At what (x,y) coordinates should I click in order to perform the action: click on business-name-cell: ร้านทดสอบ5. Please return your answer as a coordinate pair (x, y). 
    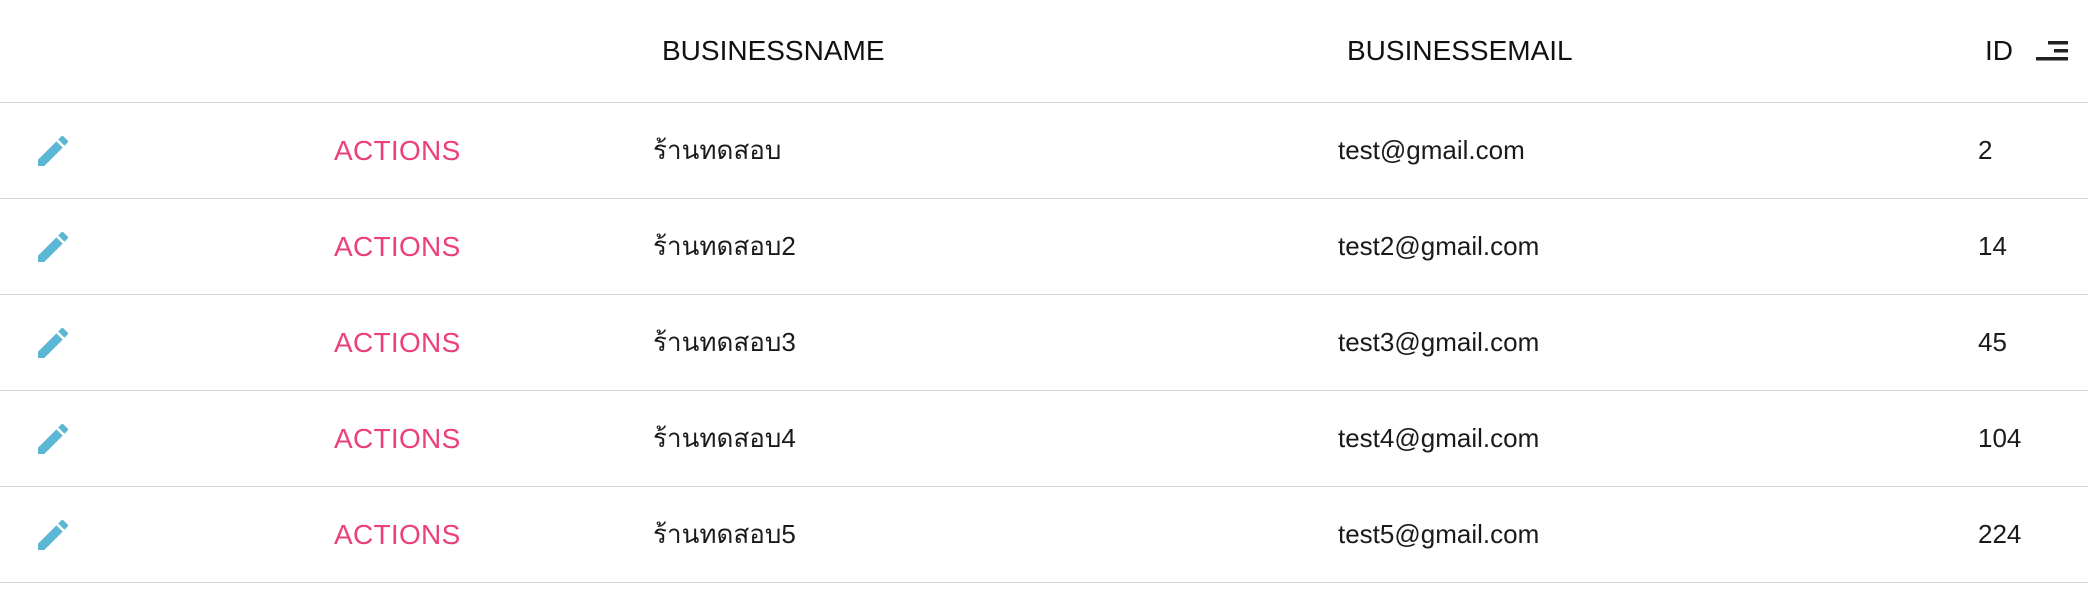
    Looking at the image, I should click on (724, 534).